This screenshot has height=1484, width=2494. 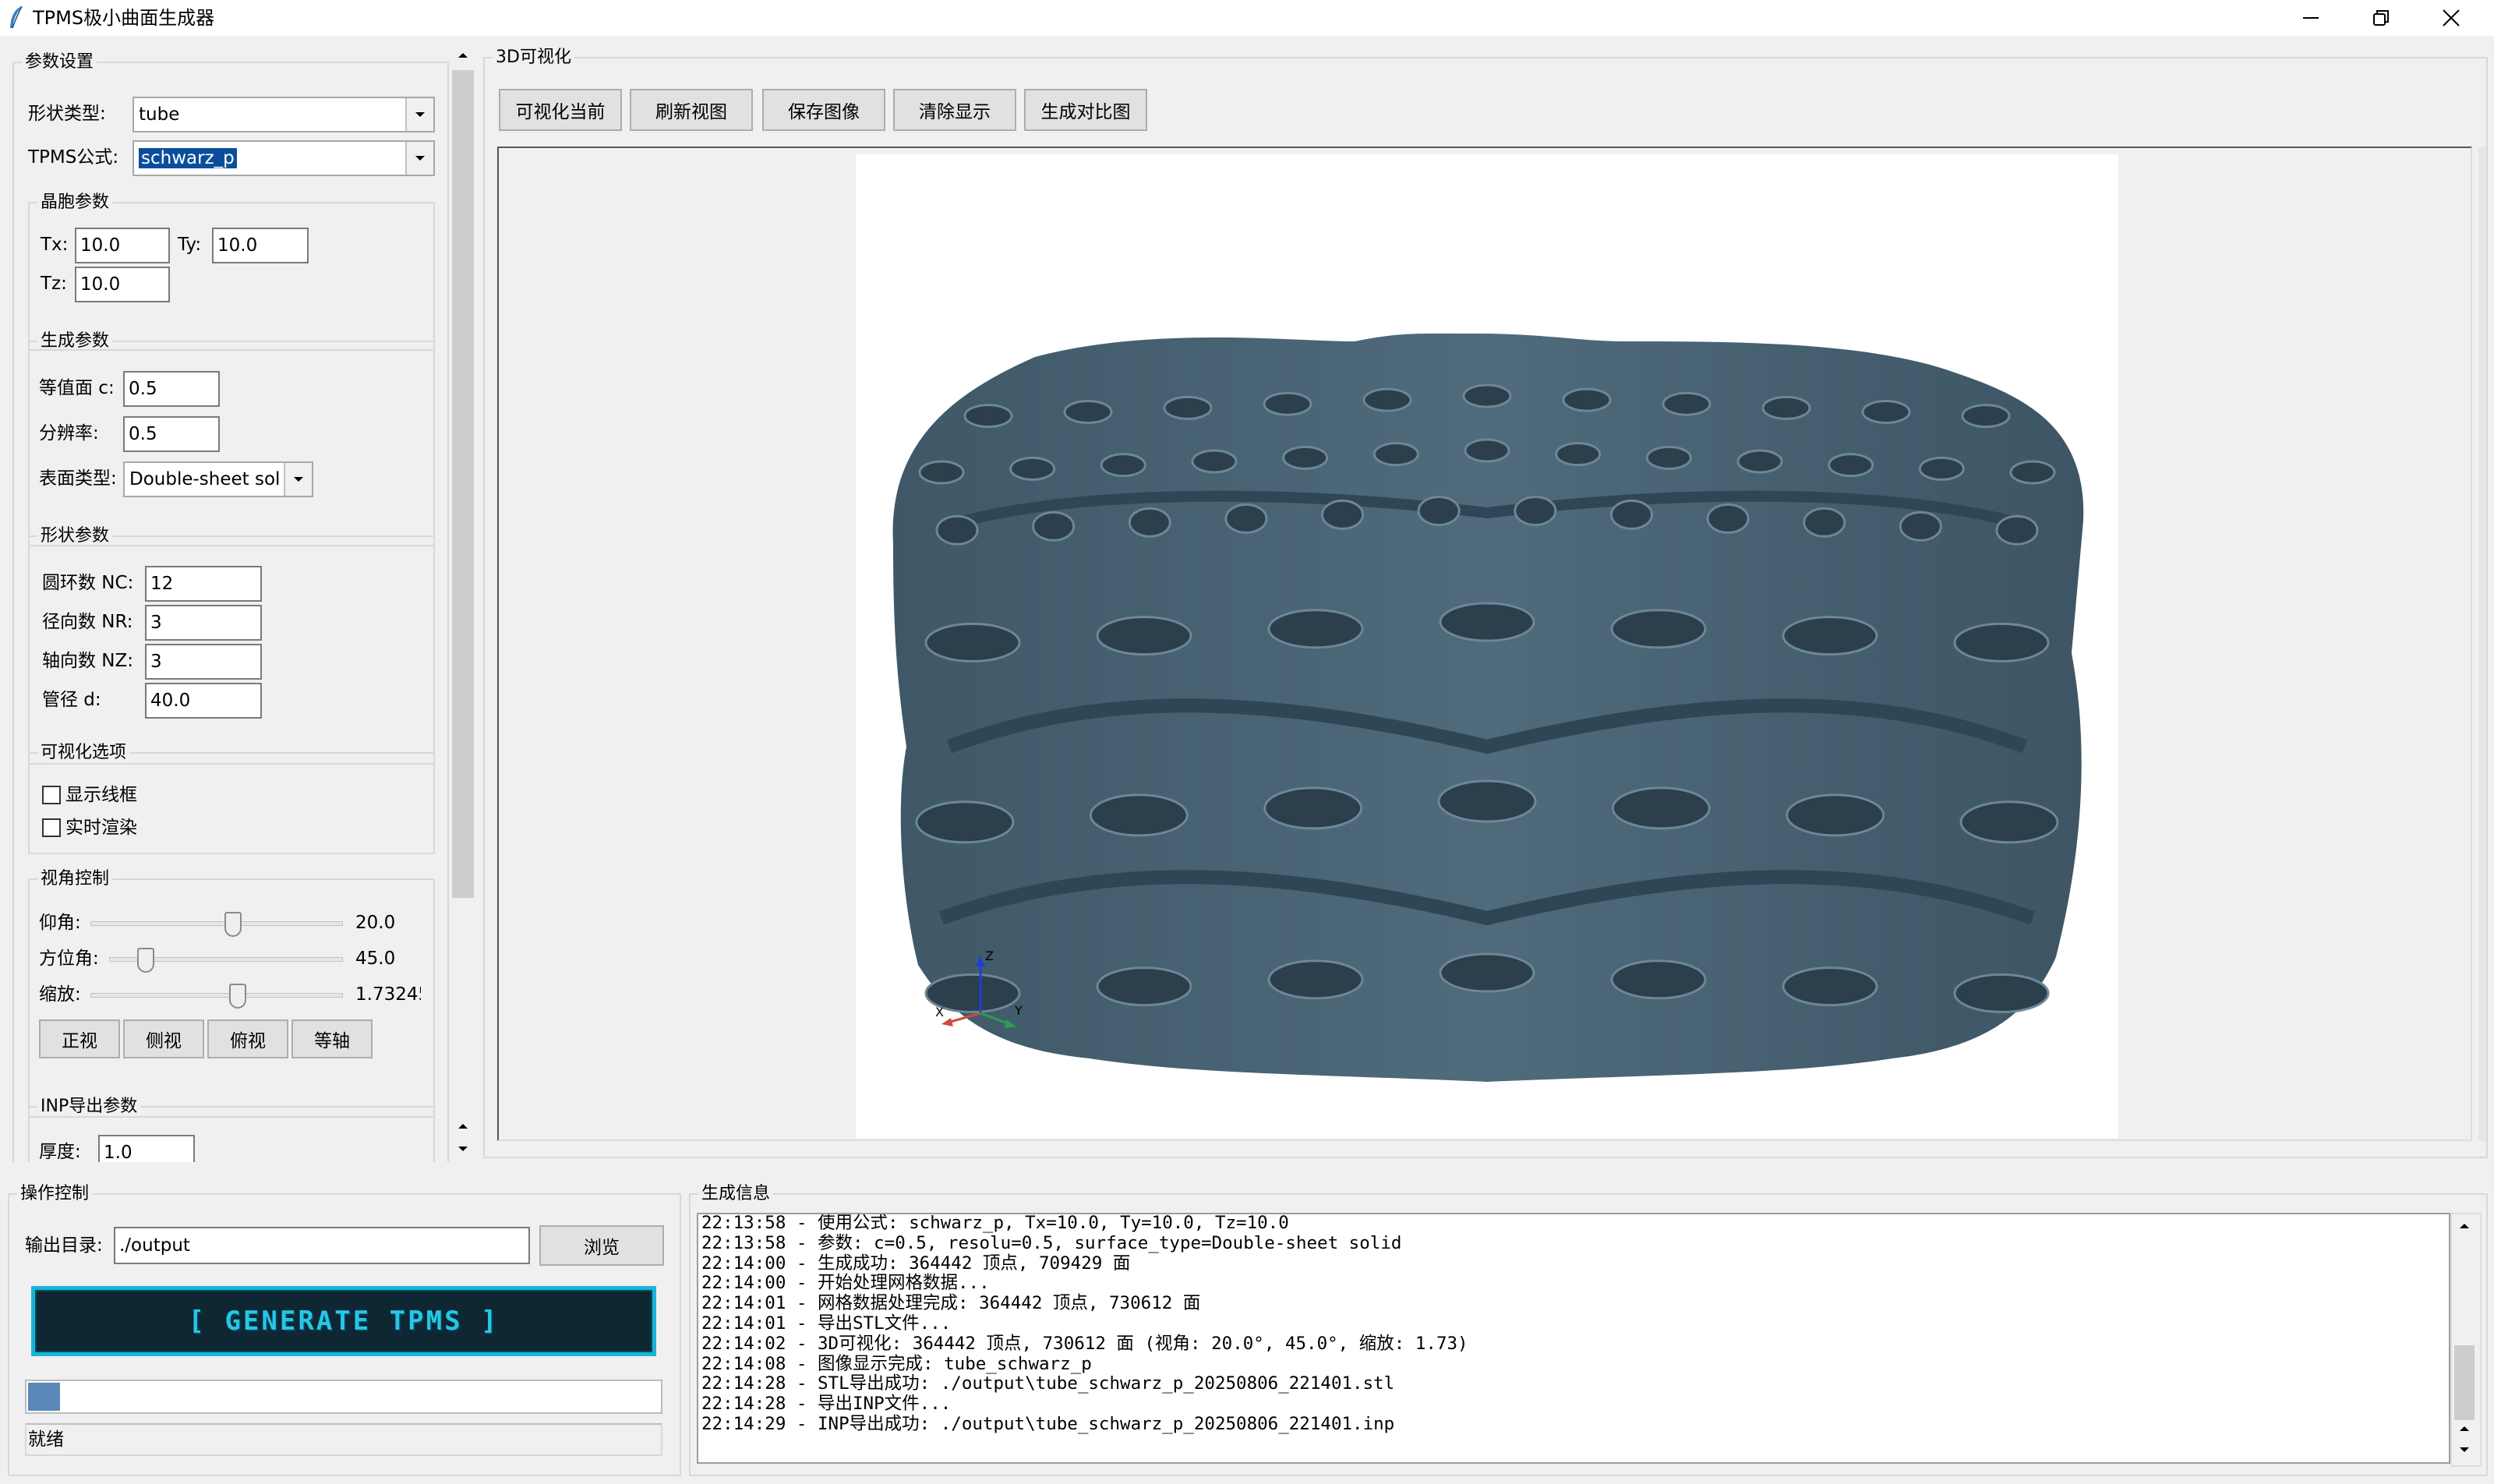 I want to click on log-line: 22:14:00 - 生成成功: 364442 顶点, 709429 面, so click(x=916, y=1263).